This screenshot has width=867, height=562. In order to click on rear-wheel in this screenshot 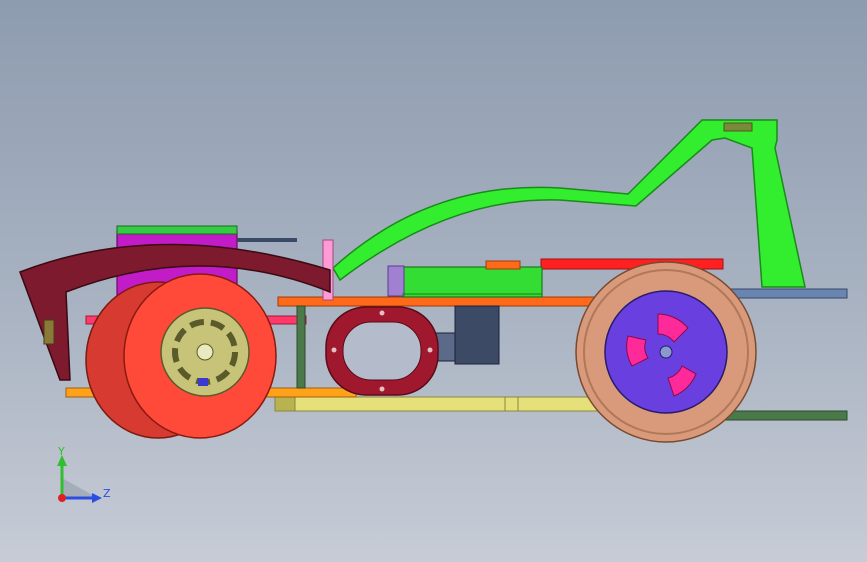, I will do `click(666, 352)`.